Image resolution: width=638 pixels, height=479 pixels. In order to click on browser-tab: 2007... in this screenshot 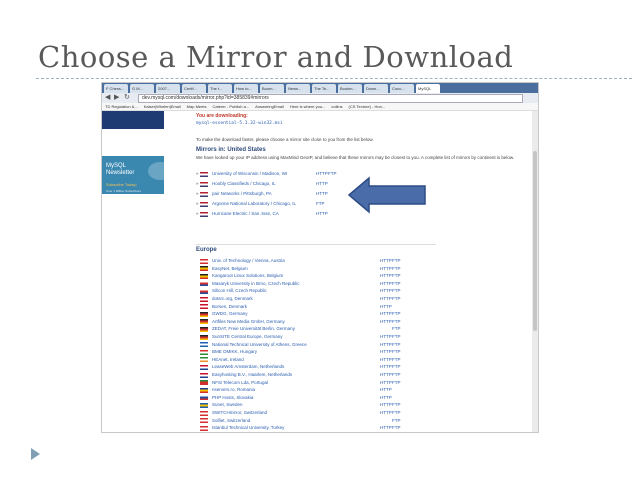, I will do `click(168, 88)`.